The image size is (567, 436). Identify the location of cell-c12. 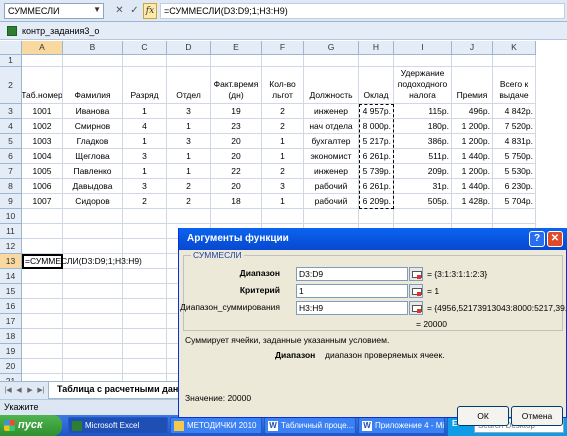
(145, 246).